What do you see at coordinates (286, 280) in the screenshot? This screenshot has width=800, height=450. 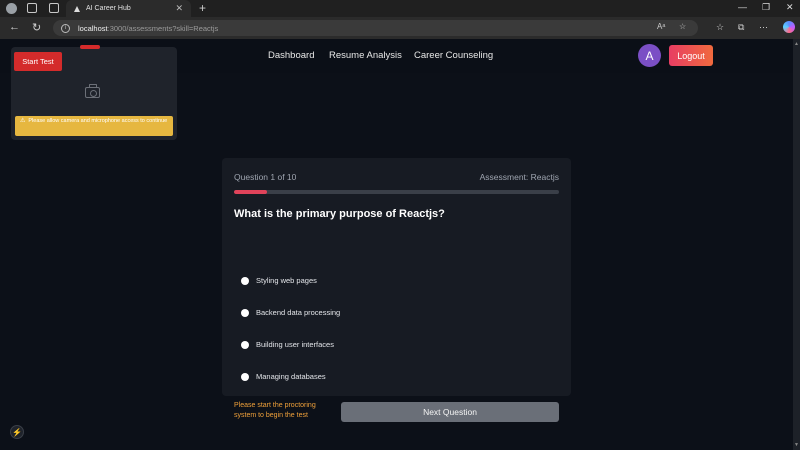 I see `option-label: Styling web pages` at bounding box center [286, 280].